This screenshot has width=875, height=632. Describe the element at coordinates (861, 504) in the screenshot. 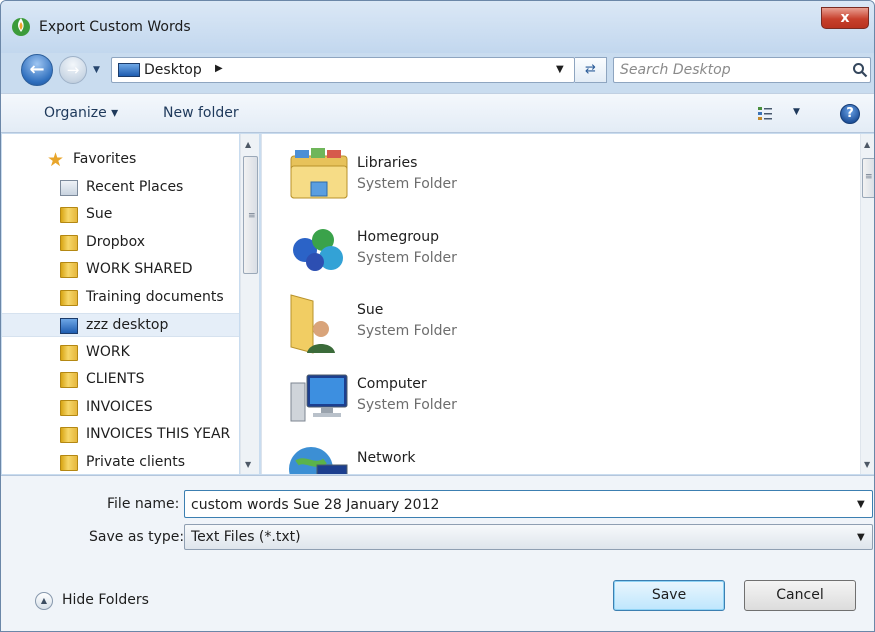

I see `file-name-dropdown-icon: ▼` at that location.